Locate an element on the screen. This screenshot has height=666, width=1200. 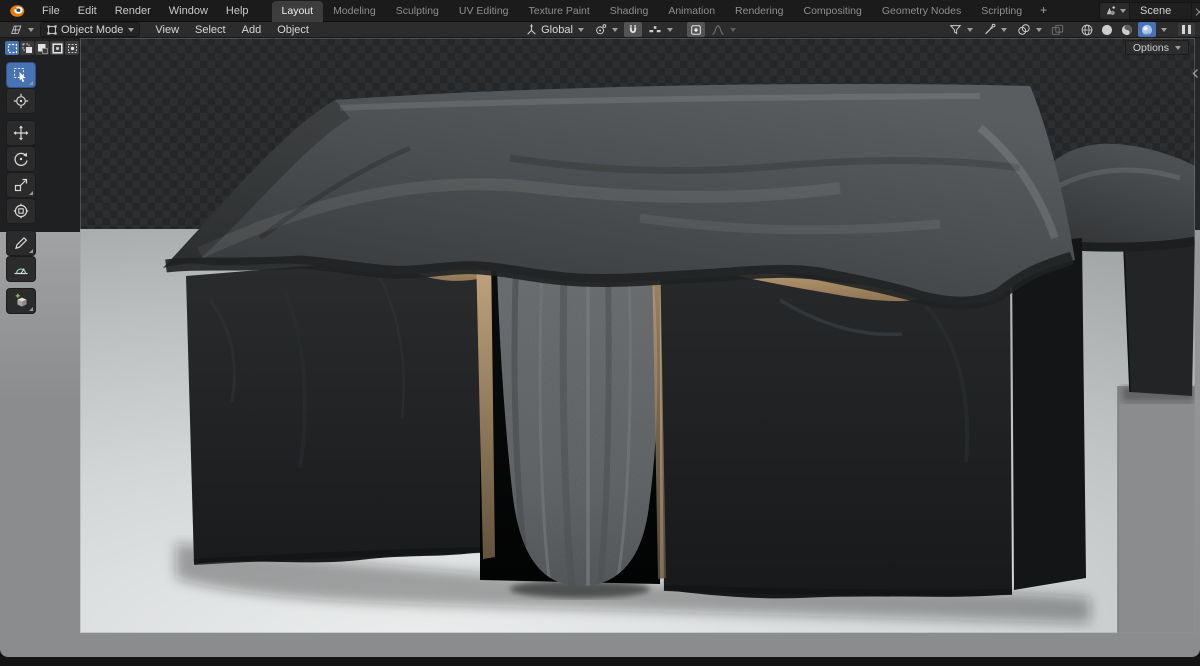
transform-orientation-dropdown: Global is located at coordinates (554, 30).